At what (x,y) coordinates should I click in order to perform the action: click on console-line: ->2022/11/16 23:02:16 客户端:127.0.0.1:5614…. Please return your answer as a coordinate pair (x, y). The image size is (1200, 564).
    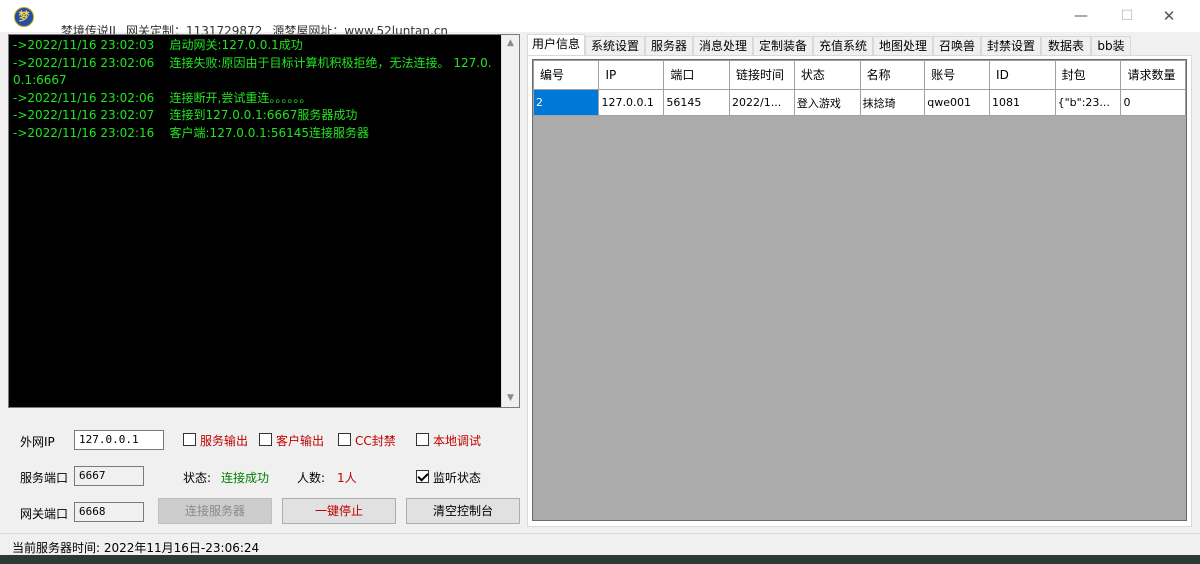
    Looking at the image, I should click on (191, 132).